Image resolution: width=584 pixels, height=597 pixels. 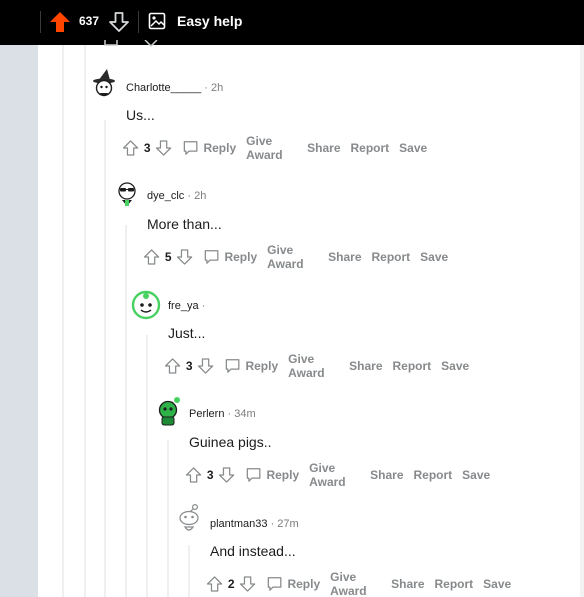 I want to click on comment-author: dye_clc, so click(x=165, y=196).